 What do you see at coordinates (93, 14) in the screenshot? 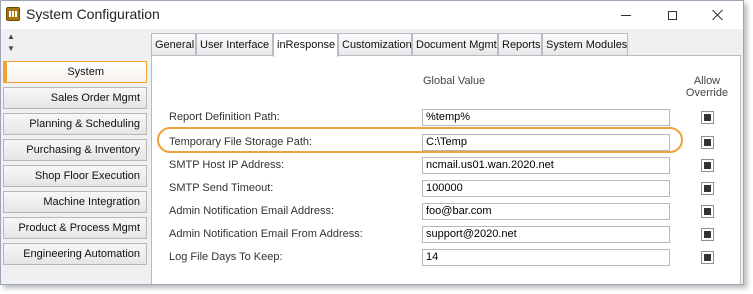
I see `window-title: System Configuration` at bounding box center [93, 14].